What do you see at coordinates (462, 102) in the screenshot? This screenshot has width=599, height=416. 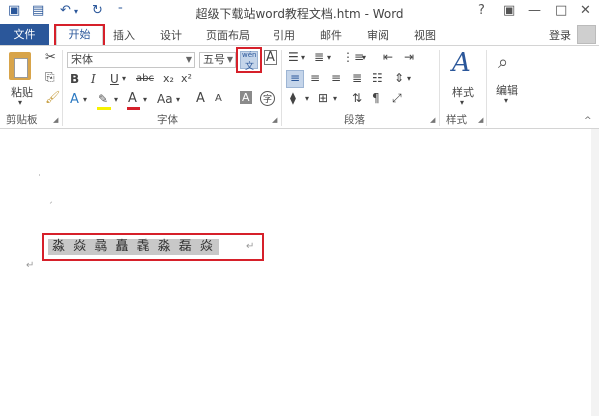 I see `styles-dropdown-icon: ▾` at bounding box center [462, 102].